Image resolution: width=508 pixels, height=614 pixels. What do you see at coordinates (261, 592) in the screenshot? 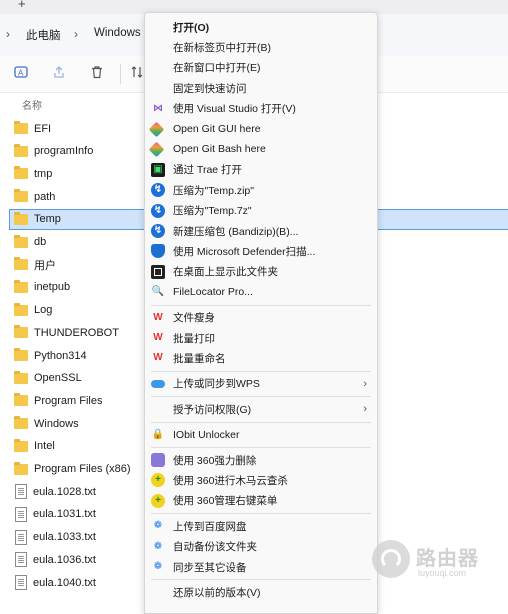
I see `menu-item: 还原以前的版本(V)` at bounding box center [261, 592].